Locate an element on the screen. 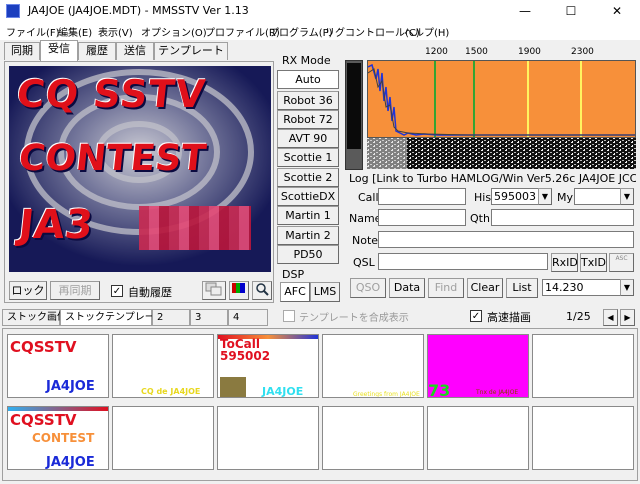  resync-button: 再同期 is located at coordinates (75, 290).